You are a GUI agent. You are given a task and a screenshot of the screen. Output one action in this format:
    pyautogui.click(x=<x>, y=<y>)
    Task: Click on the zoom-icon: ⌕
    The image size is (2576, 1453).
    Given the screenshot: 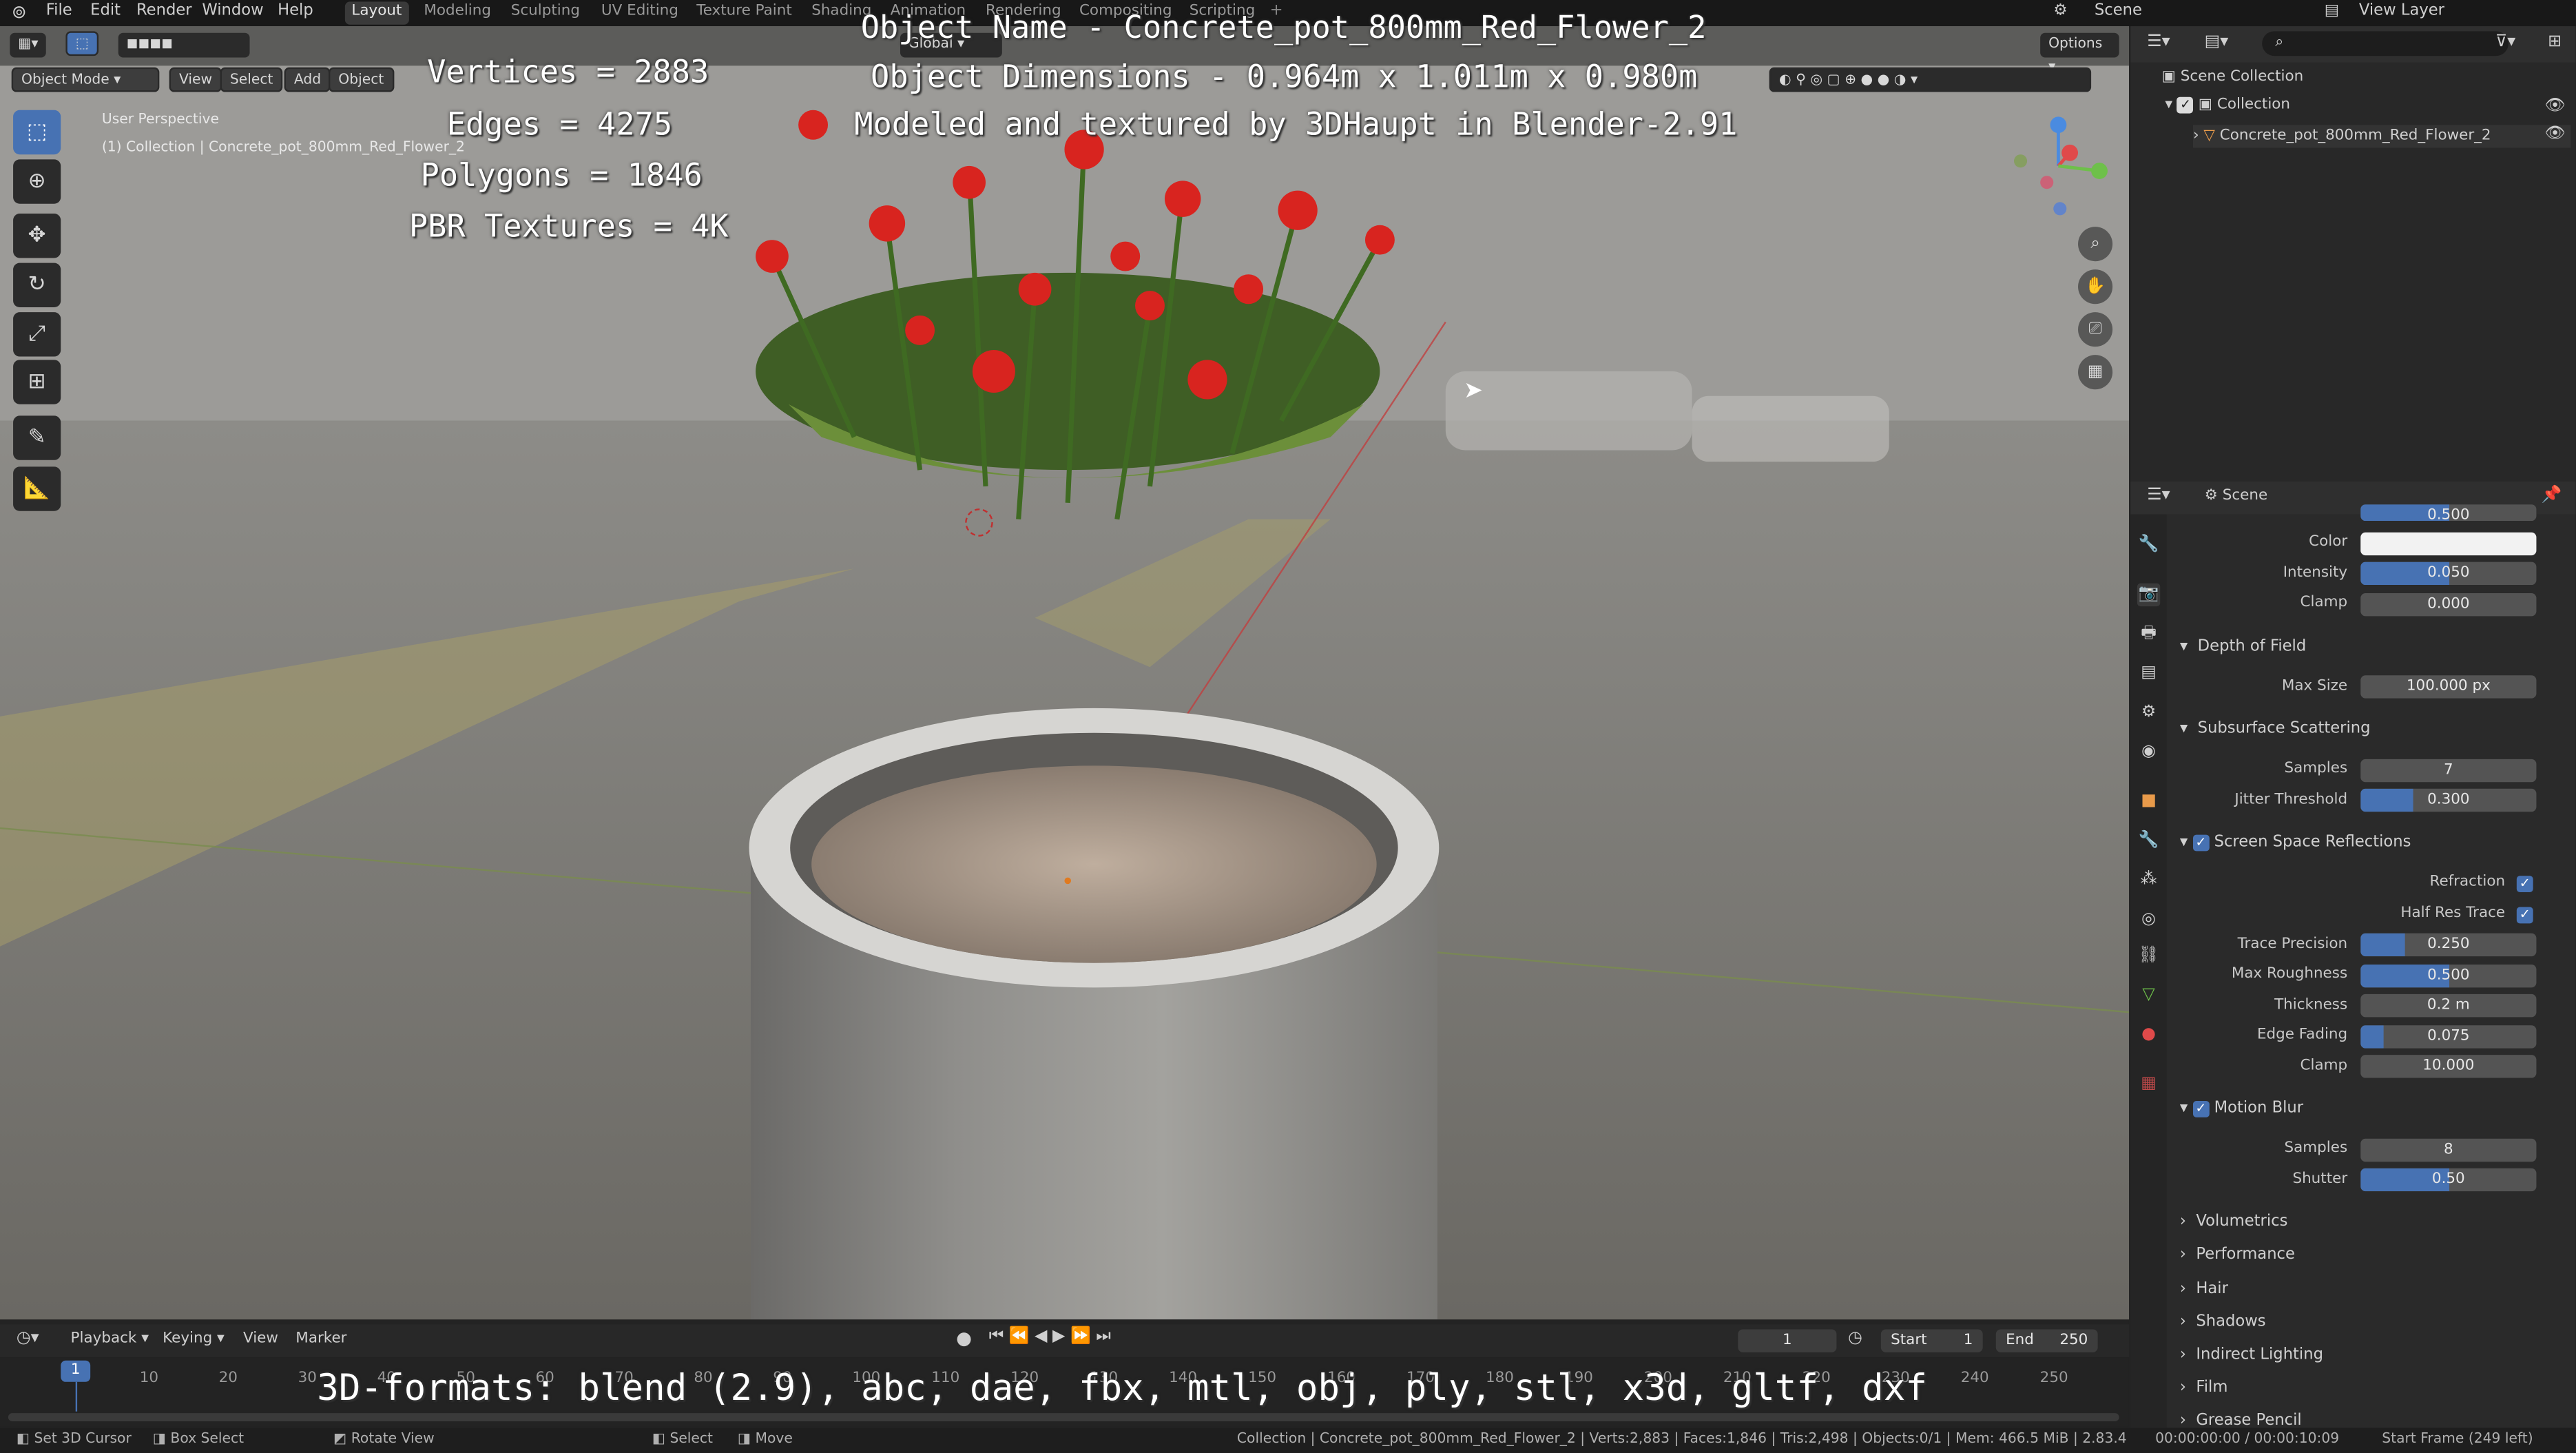 What is the action you would take?
    pyautogui.click(x=2095, y=244)
    